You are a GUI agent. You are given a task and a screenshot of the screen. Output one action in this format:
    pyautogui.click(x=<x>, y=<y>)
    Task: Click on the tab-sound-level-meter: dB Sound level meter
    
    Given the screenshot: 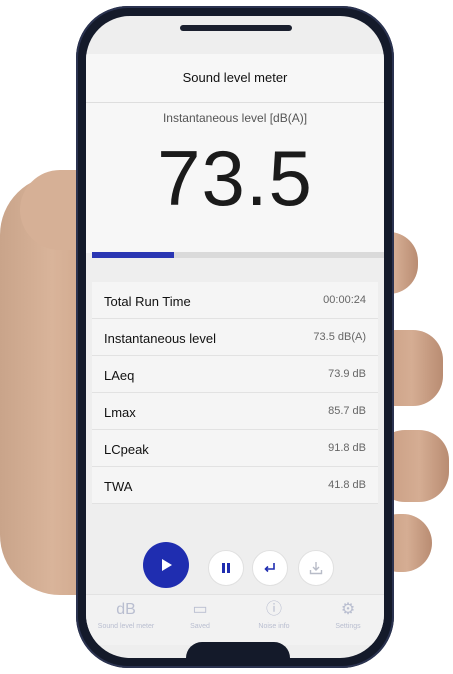 What is the action you would take?
    pyautogui.click(x=126, y=614)
    